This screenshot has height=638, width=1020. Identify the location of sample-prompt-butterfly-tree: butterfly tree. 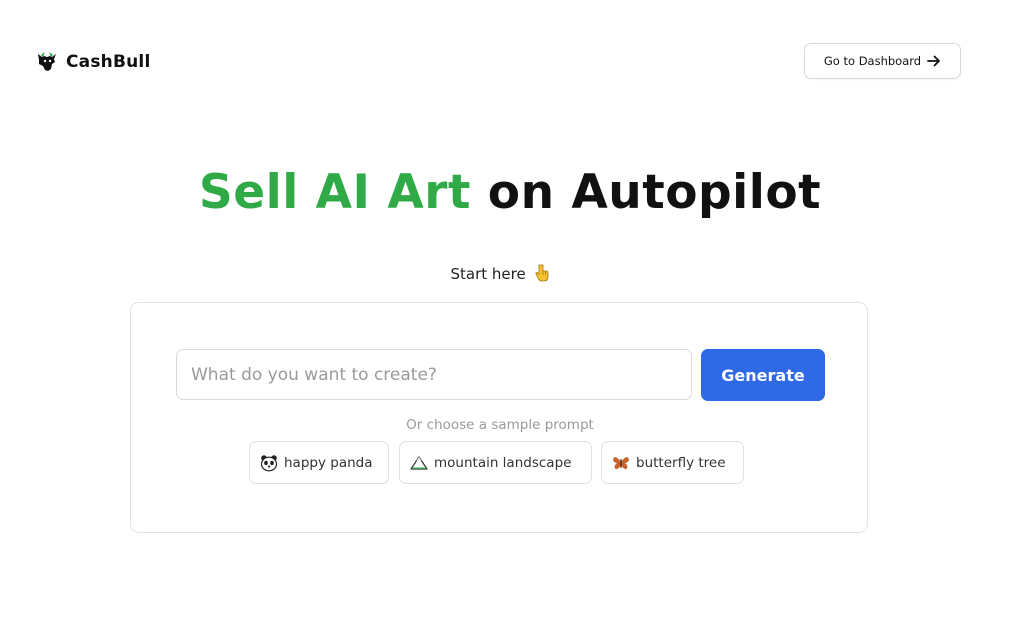
(672, 462).